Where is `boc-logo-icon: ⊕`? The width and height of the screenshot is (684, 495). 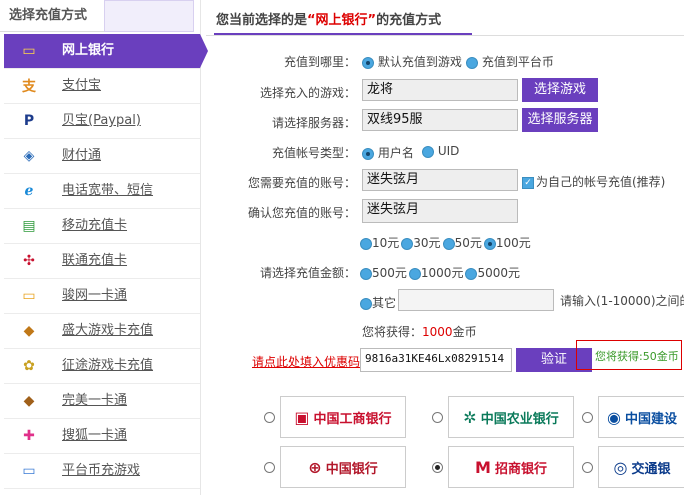
boc-logo-icon: ⊕ is located at coordinates (315, 467).